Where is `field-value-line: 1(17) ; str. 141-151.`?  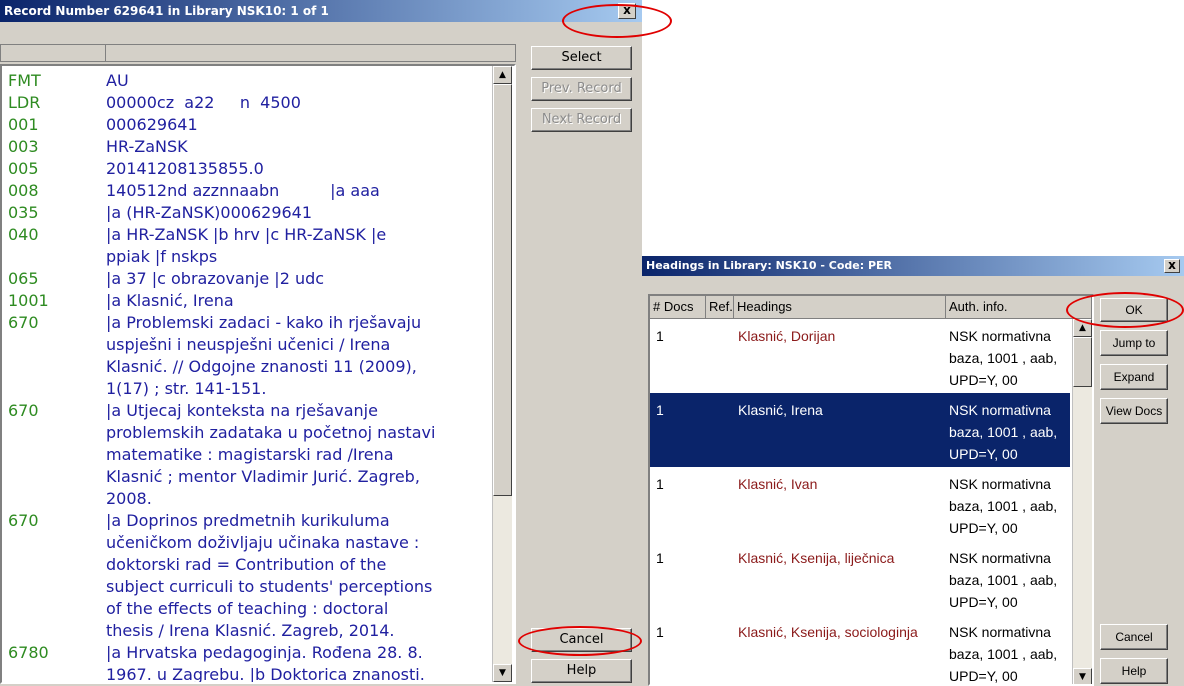 field-value-line: 1(17) ; str. 141-151. is located at coordinates (186, 388).